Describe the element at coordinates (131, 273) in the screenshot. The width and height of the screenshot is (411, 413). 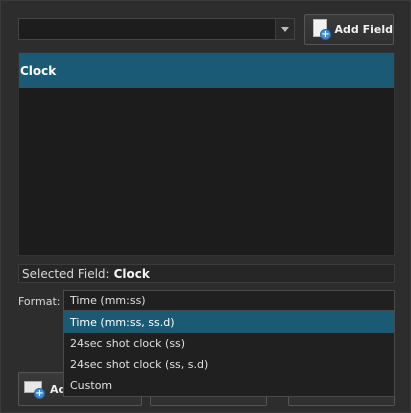
I see `selected-field-value: Clock` at that location.